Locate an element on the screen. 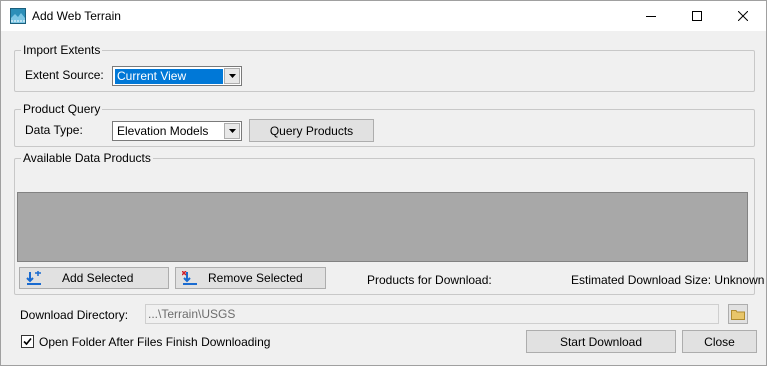  add-selected-button: Add Selected is located at coordinates (94, 278).